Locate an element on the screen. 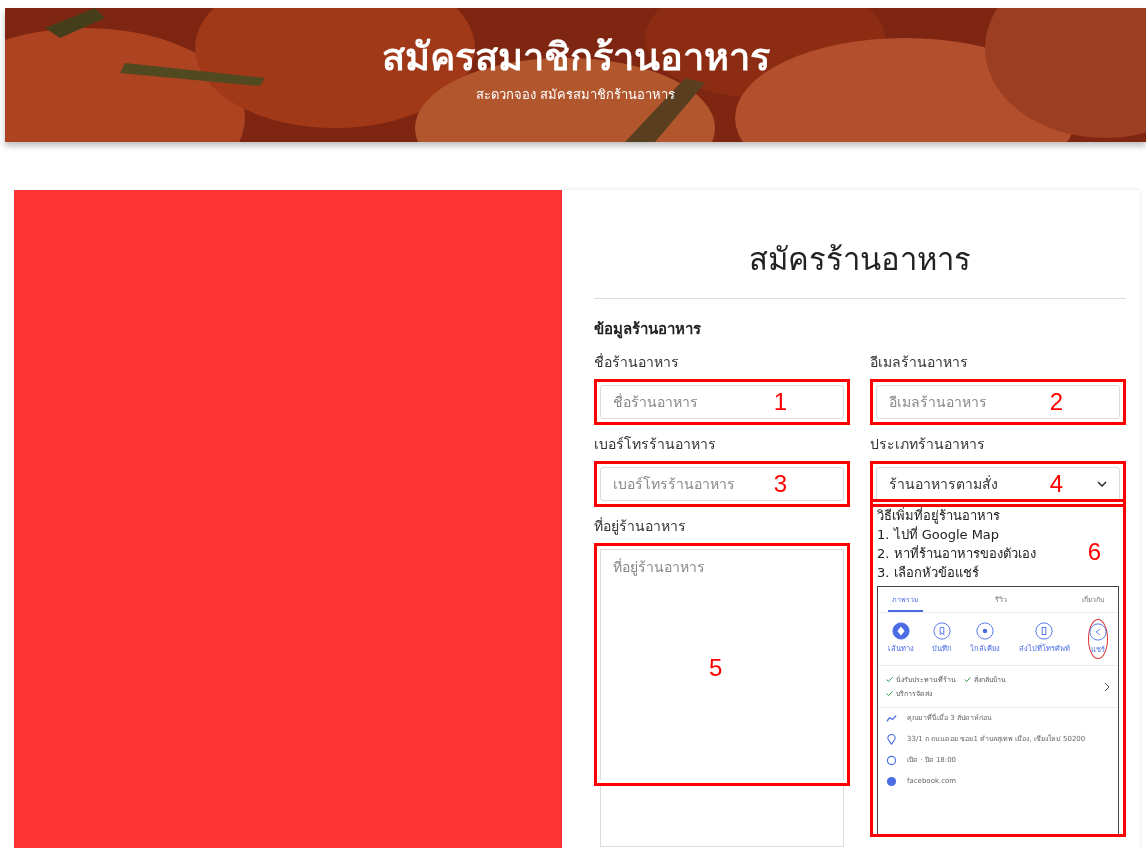 The width and height of the screenshot is (1146, 848). instruction-line: 3. เลือกหัวข้อแชร์ is located at coordinates (928, 573).